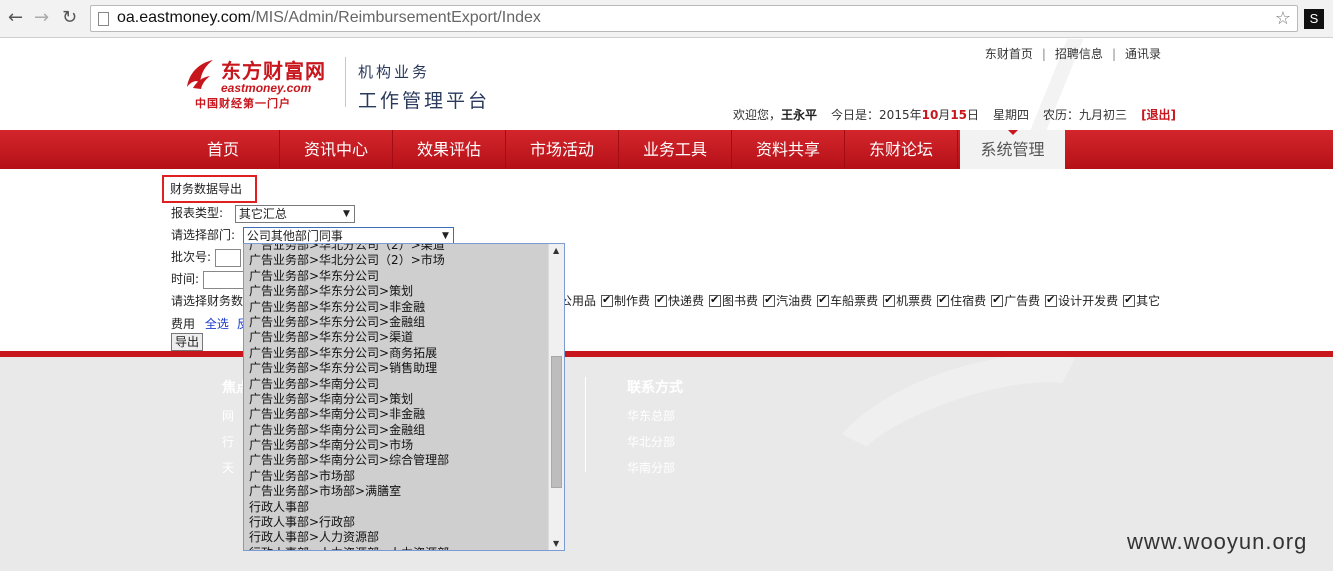 Image resolution: width=1333 pixels, height=571 pixels. I want to click on dropdown-option: 广告业务部>华南分公司>非金融, so click(396, 414).